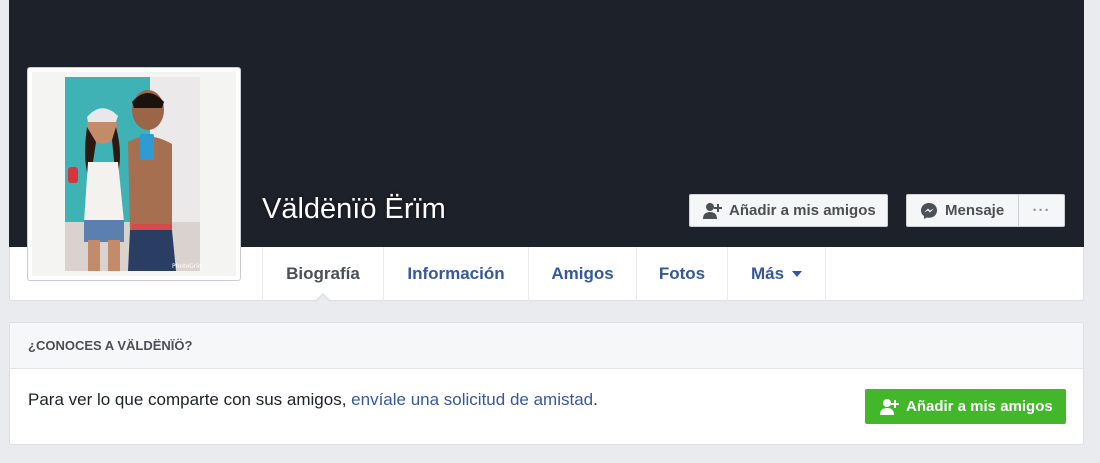  Describe the element at coordinates (354, 209) in the screenshot. I see `profile-name: Väldënïö Ërïm` at that location.